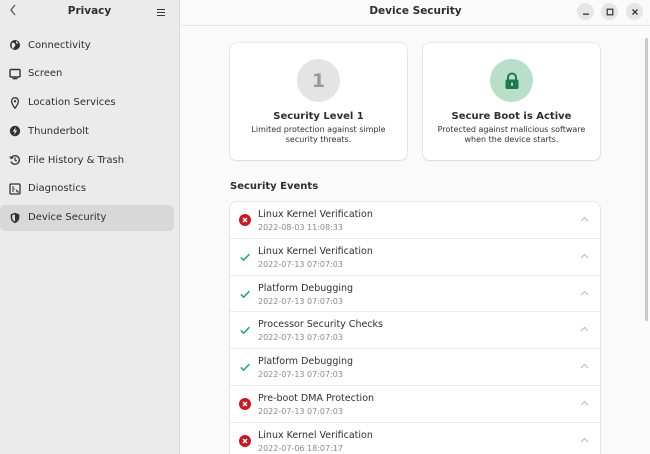  What do you see at coordinates (511, 116) in the screenshot?
I see `card-title: Secure Boot is Active` at bounding box center [511, 116].